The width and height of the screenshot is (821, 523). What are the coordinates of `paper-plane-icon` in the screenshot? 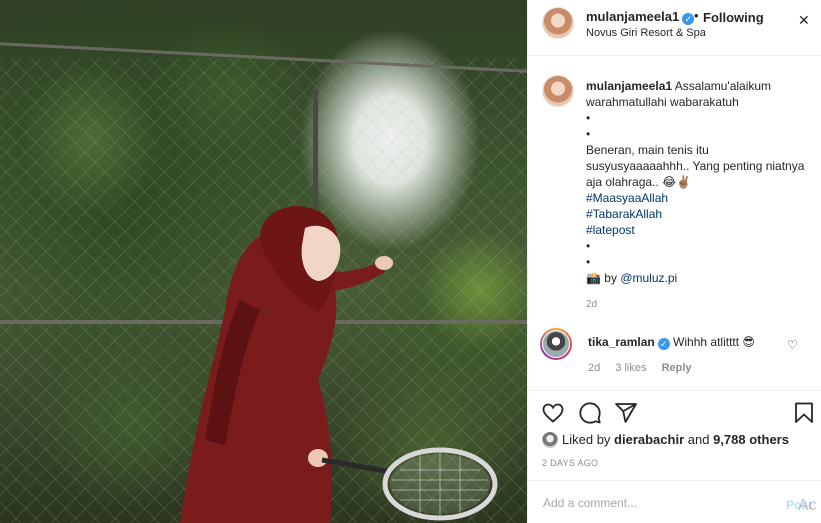 It's located at (626, 413).